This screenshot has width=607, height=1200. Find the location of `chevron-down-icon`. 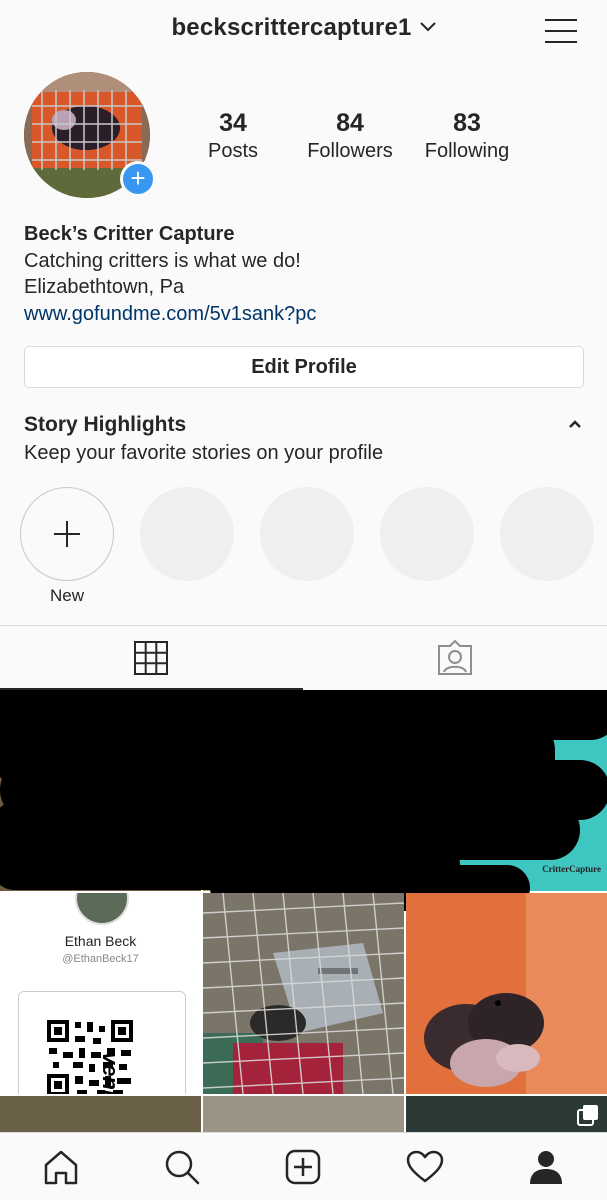

chevron-down-icon is located at coordinates (427, 26).